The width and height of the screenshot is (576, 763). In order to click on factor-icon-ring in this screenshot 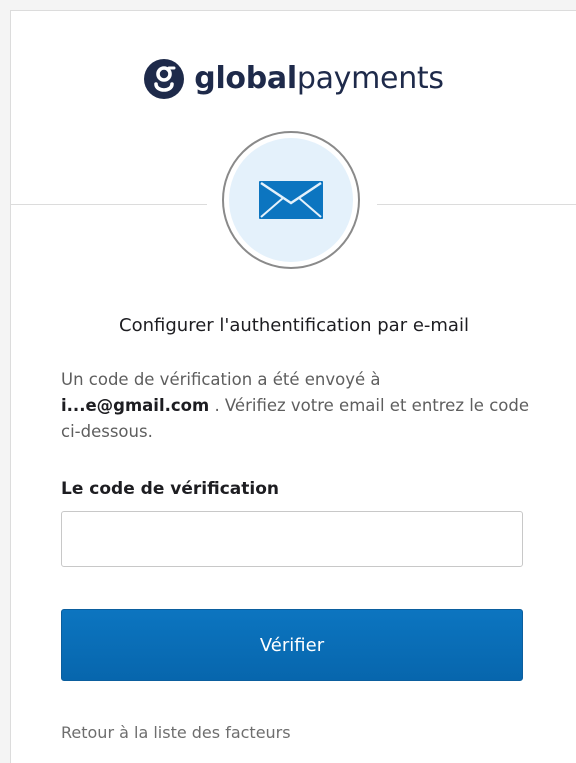, I will do `click(291, 200)`.